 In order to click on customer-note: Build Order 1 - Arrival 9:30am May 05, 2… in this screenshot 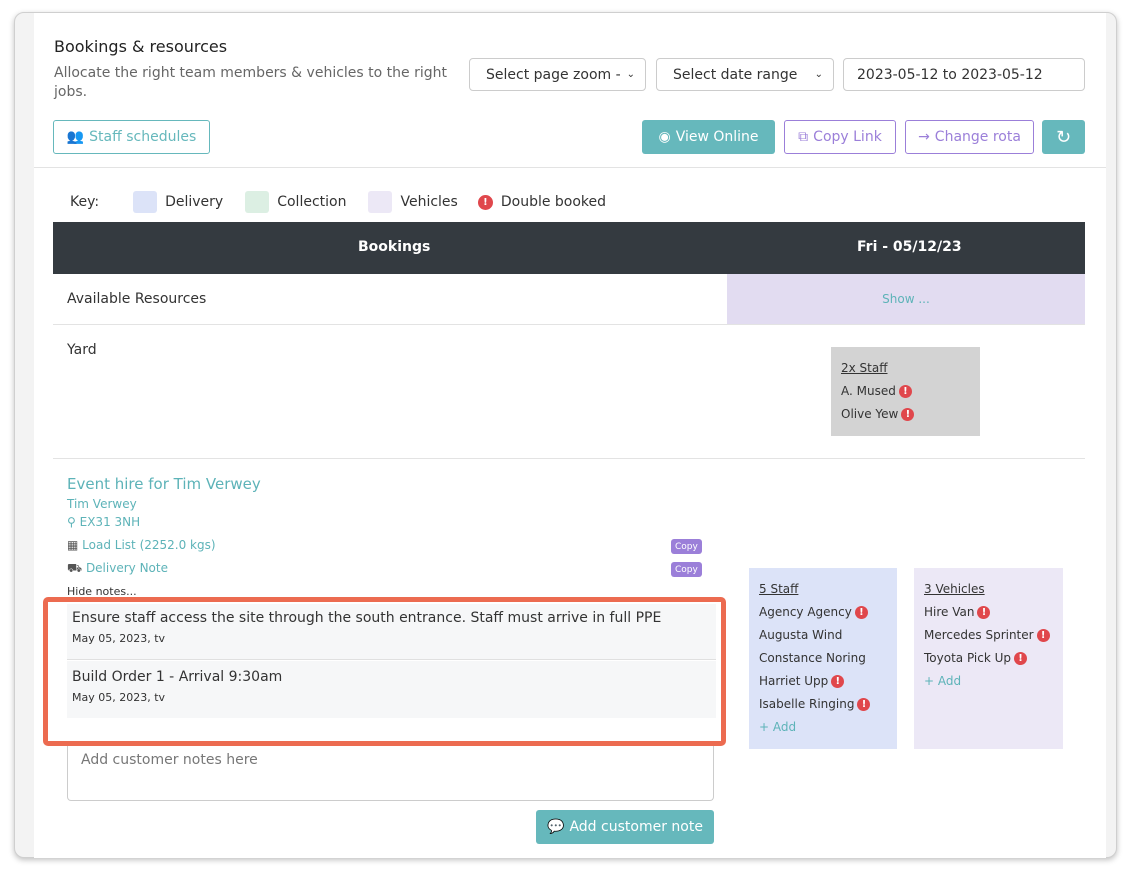, I will do `click(391, 689)`.